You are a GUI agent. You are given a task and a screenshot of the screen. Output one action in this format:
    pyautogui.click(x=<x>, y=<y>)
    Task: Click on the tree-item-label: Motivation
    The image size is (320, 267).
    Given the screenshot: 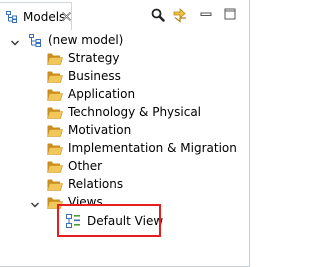 What is the action you would take?
    pyautogui.click(x=100, y=130)
    